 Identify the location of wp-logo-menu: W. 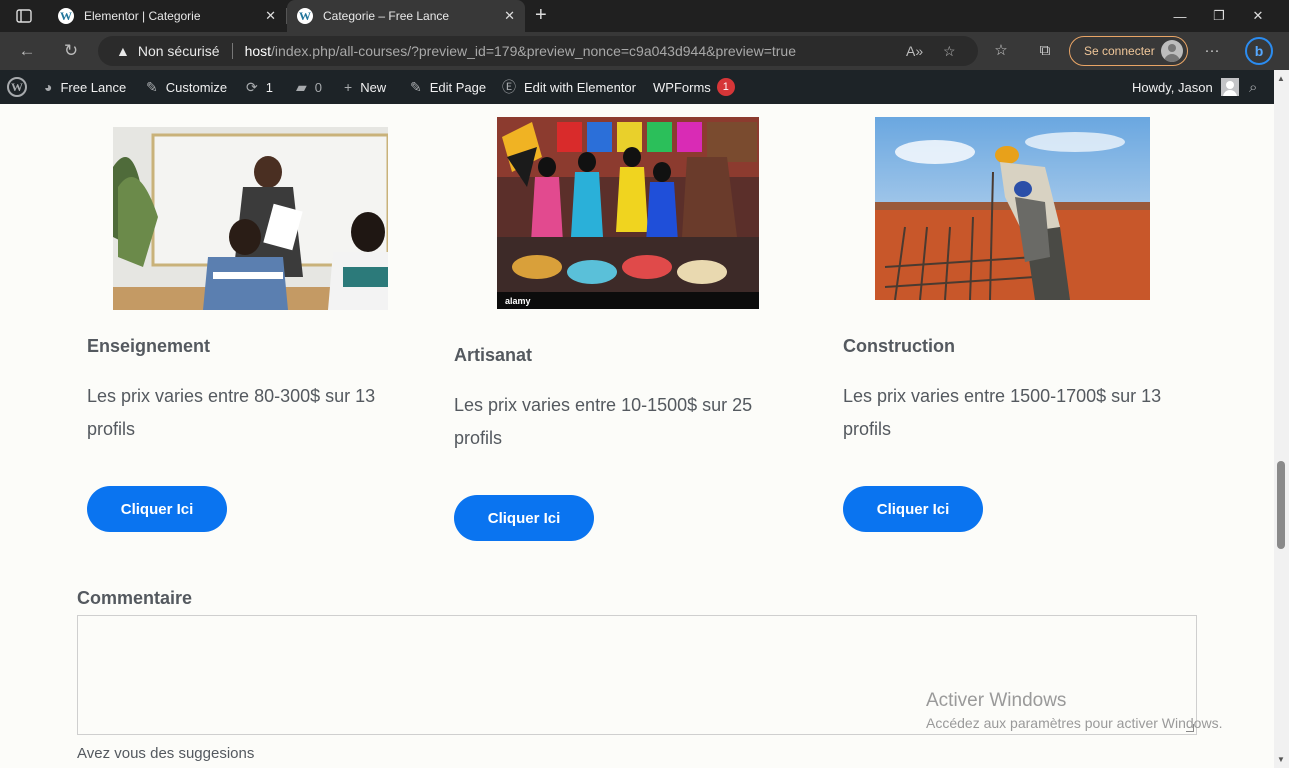
(17, 87).